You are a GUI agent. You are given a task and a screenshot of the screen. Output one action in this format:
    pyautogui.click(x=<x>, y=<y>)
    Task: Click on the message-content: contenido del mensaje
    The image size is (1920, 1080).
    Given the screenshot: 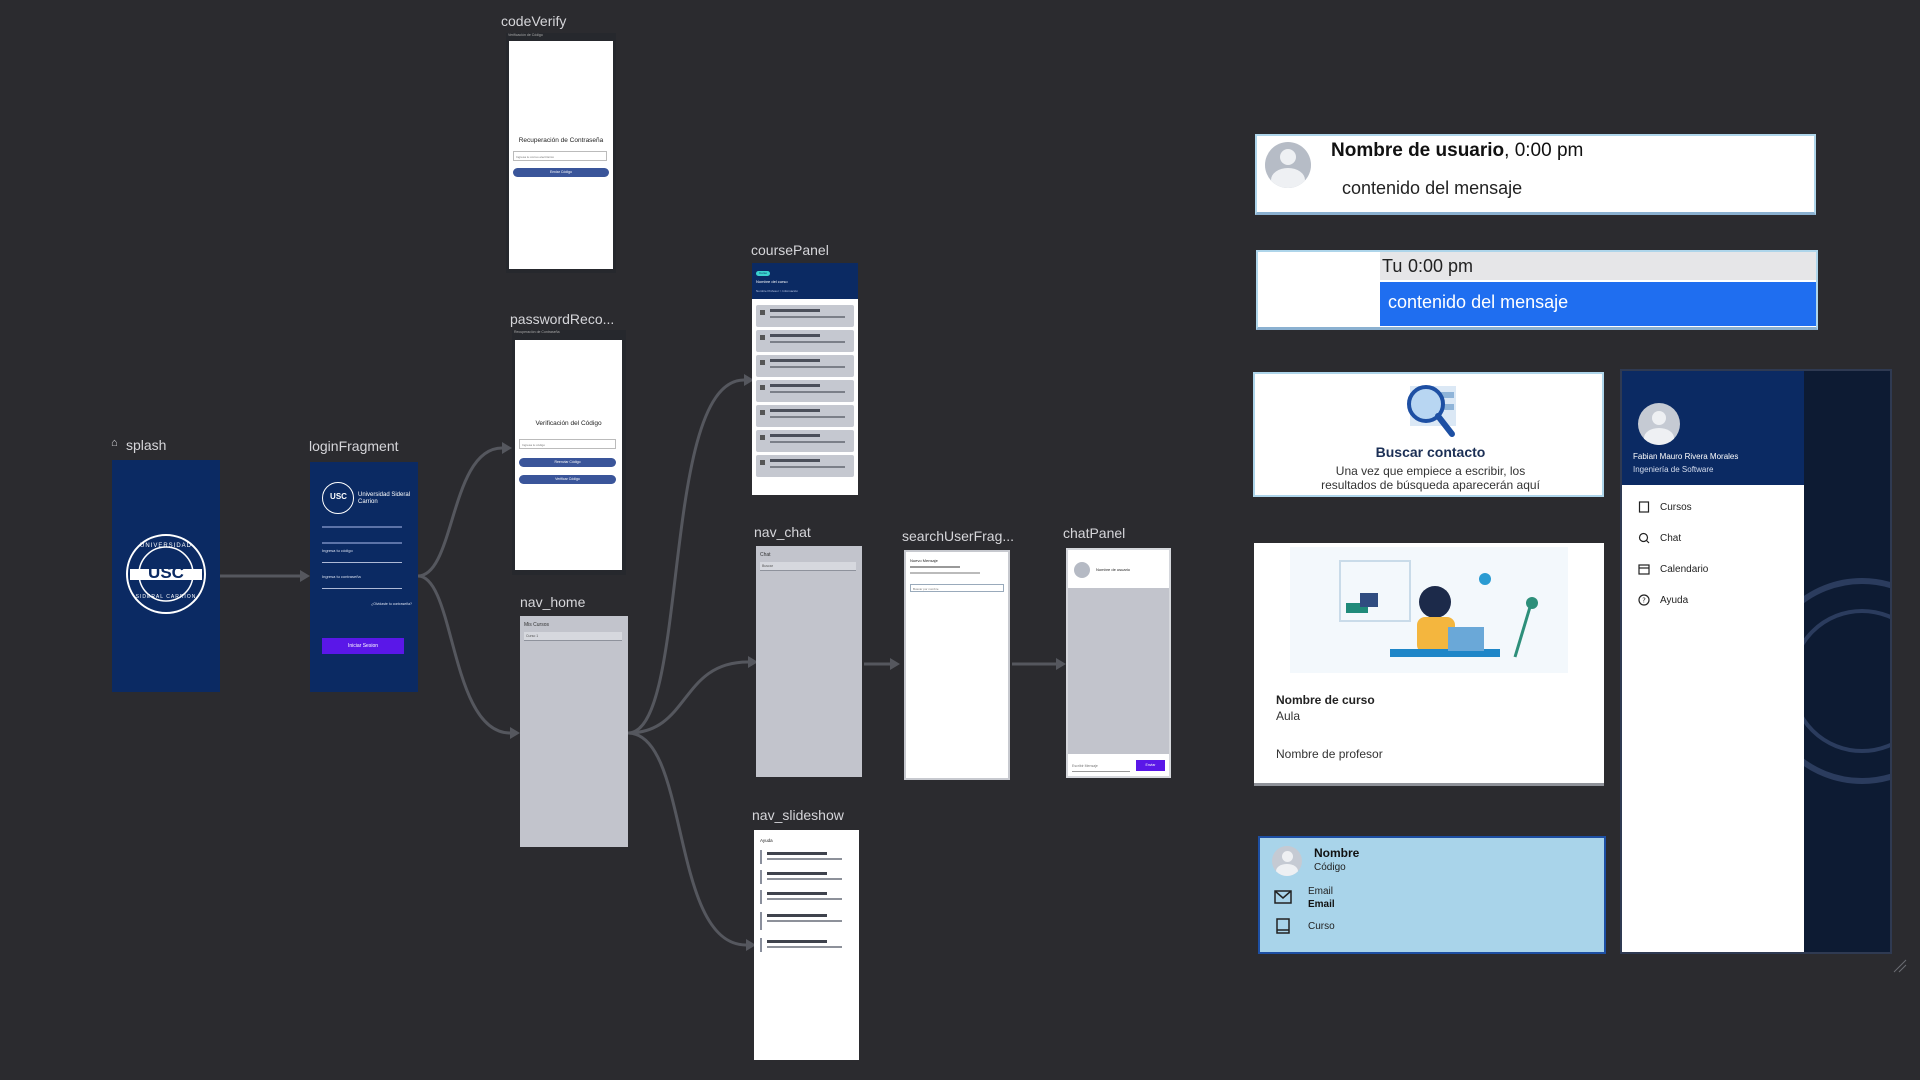 What is the action you would take?
    pyautogui.click(x=1432, y=188)
    